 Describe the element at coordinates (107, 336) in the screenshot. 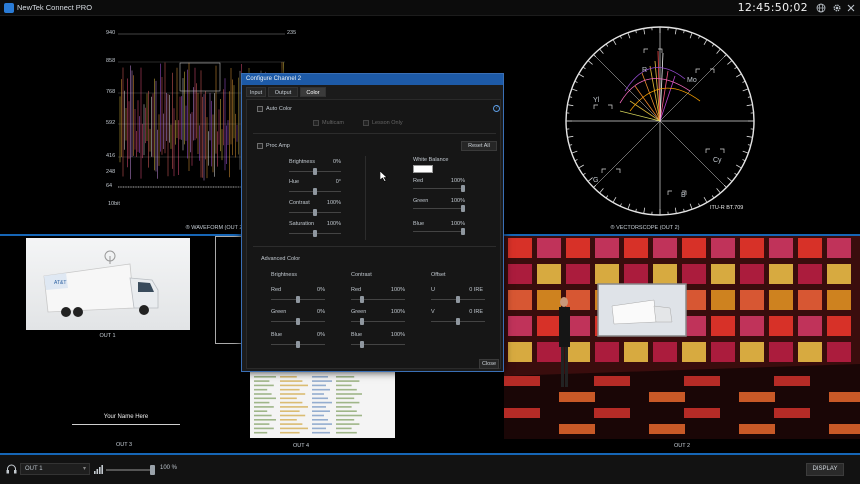

I see `out1-label: OUT 1` at that location.